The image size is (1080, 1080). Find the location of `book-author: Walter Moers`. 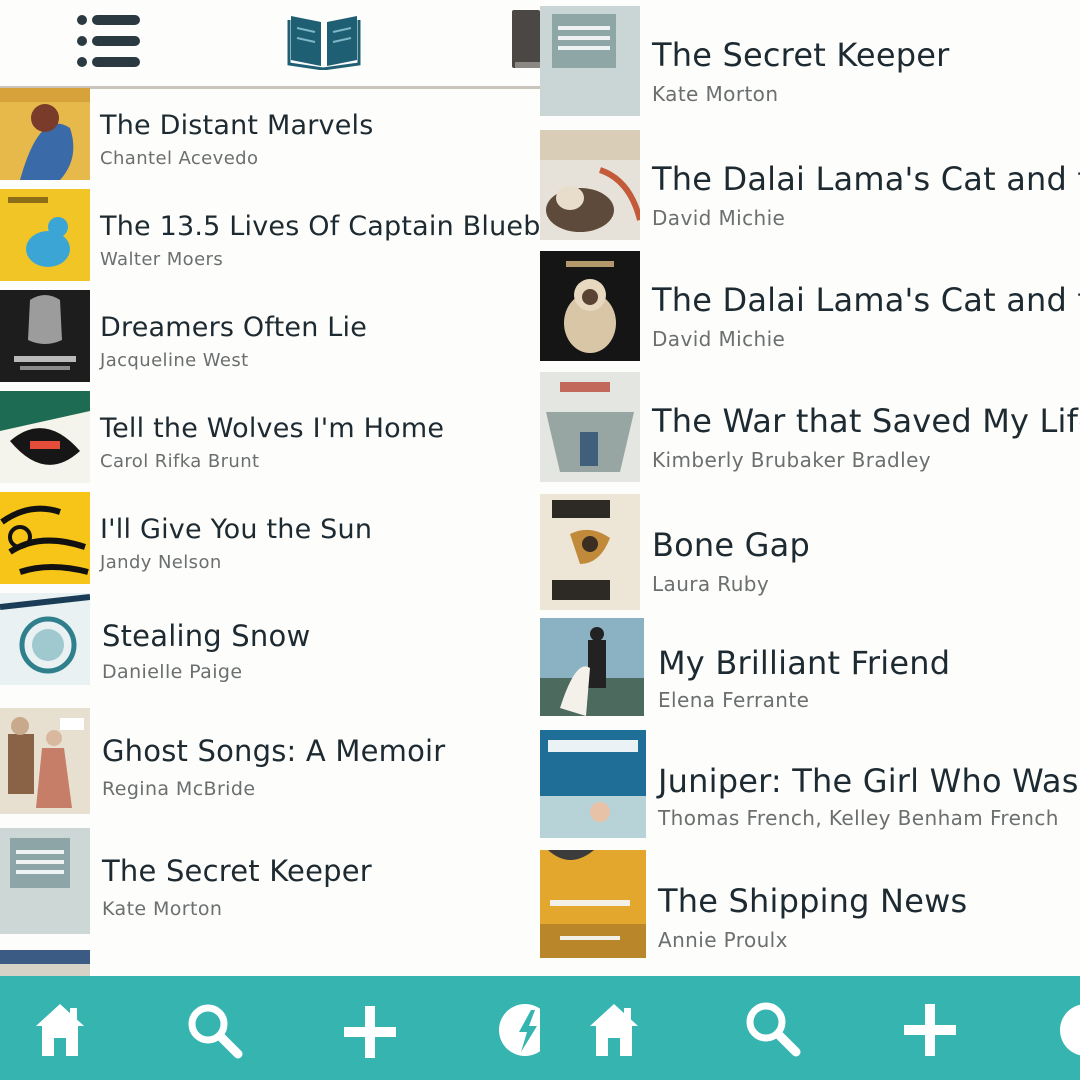

book-author: Walter Moers is located at coordinates (162, 259).